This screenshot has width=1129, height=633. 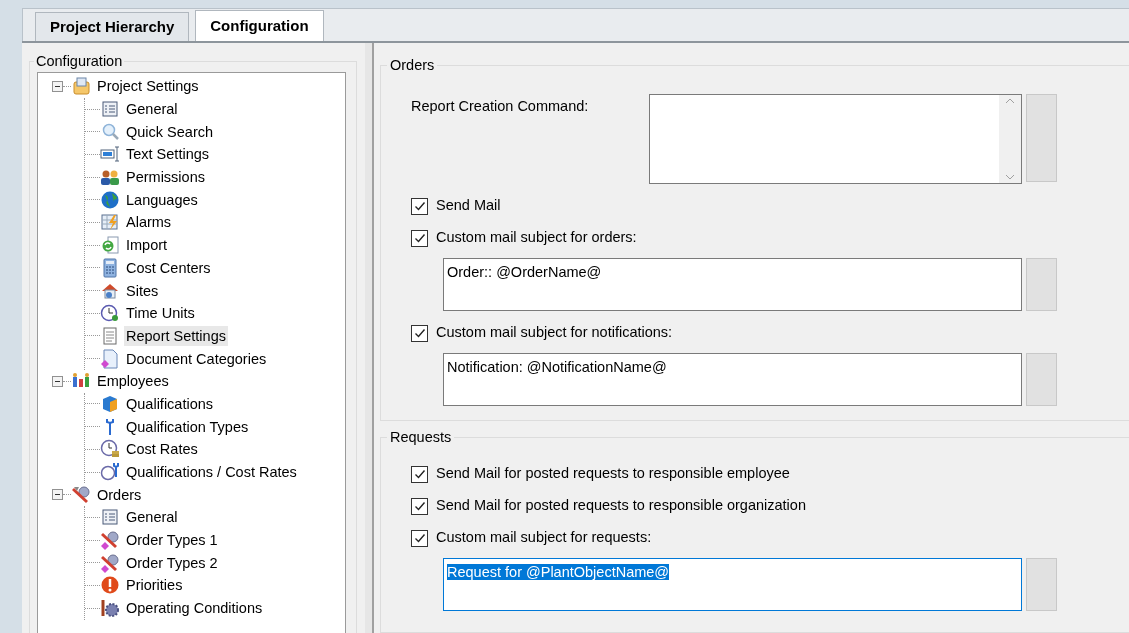 What do you see at coordinates (500, 106) in the screenshot?
I see `field-label: Report Creation Command:` at bounding box center [500, 106].